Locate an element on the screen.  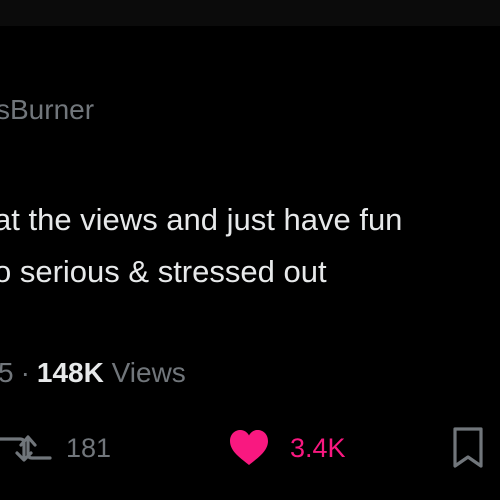
views-label: Views is located at coordinates (148, 372).